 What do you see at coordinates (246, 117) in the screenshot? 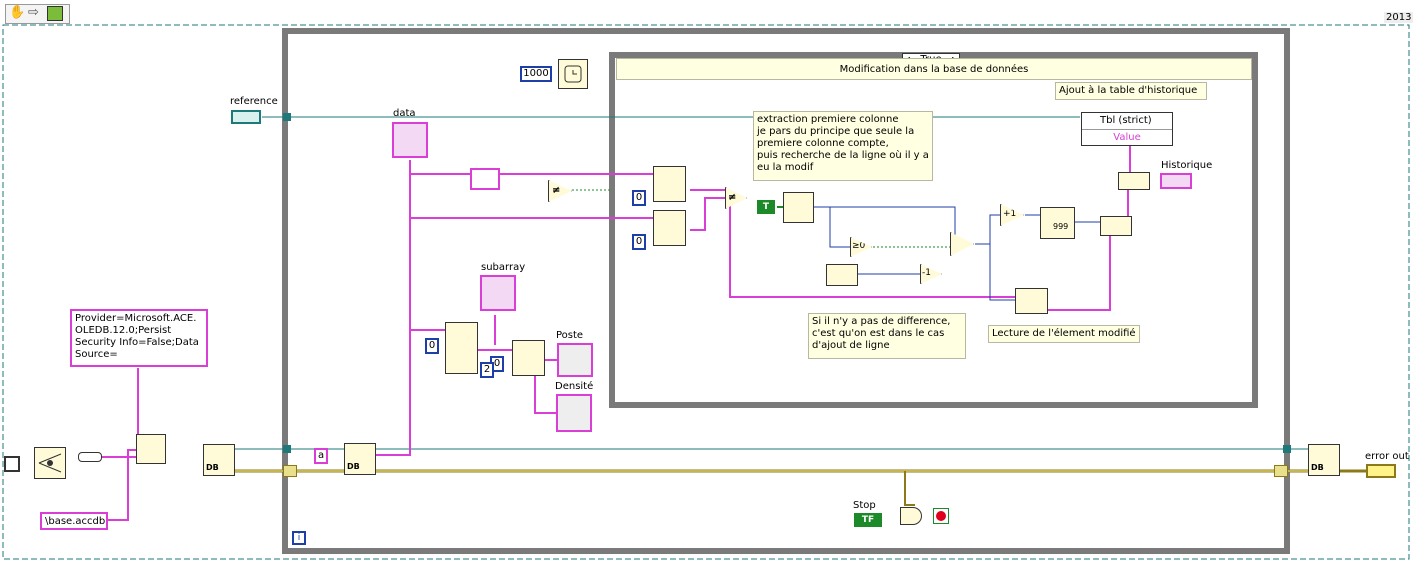
I see `reference-terminal` at bounding box center [246, 117].